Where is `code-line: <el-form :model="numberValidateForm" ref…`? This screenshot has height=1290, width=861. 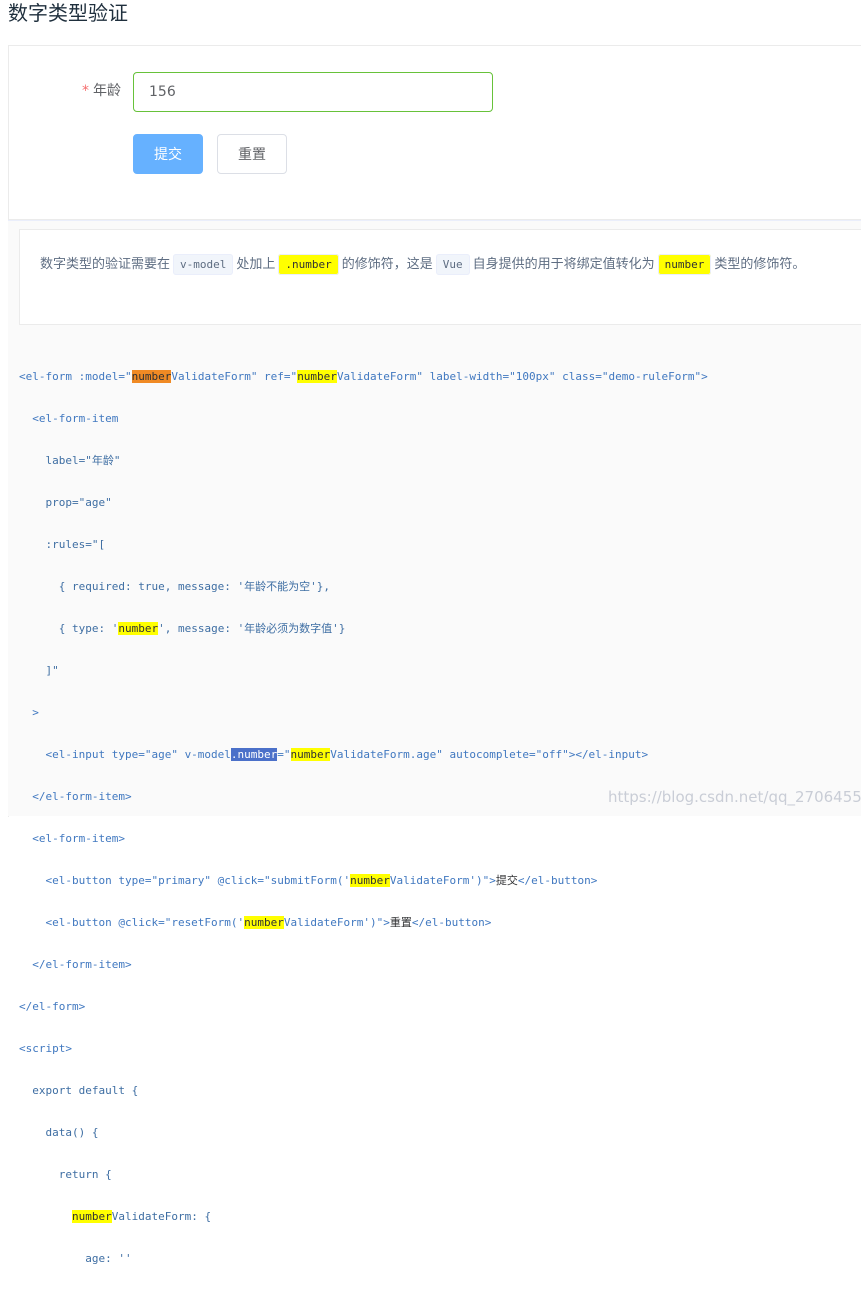
code-line: <el-form :model="numberValidateForm" ref… is located at coordinates (440, 376).